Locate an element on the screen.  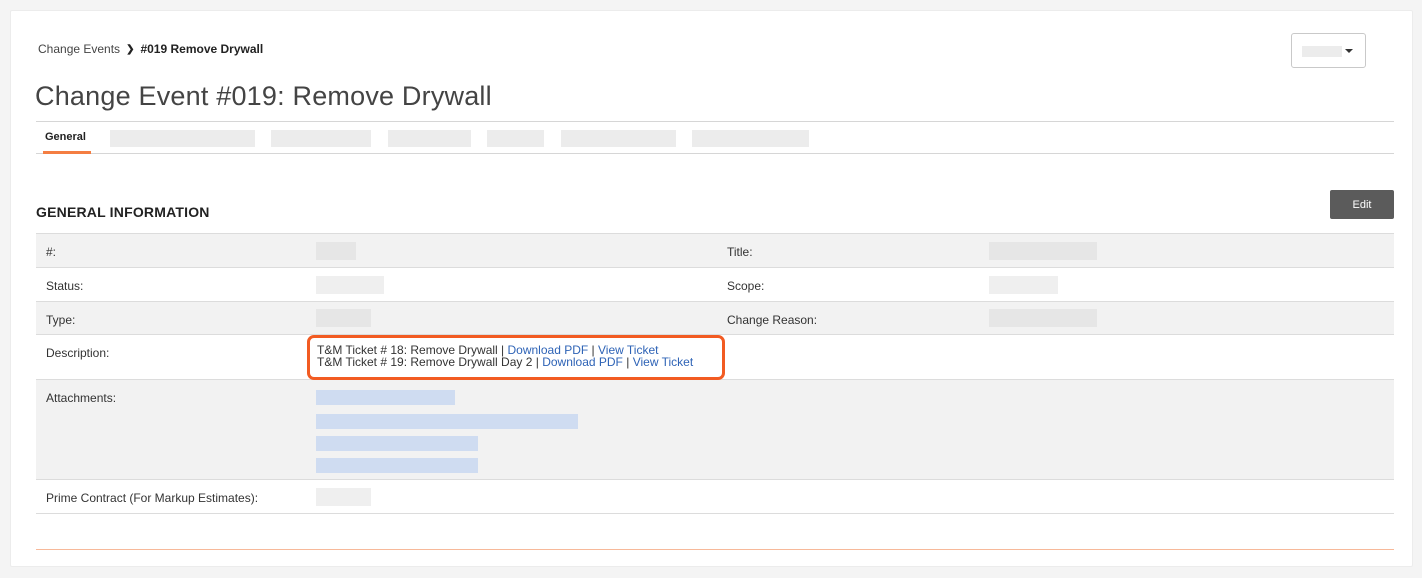
attachments-label: Attachments: is located at coordinates (81, 398).